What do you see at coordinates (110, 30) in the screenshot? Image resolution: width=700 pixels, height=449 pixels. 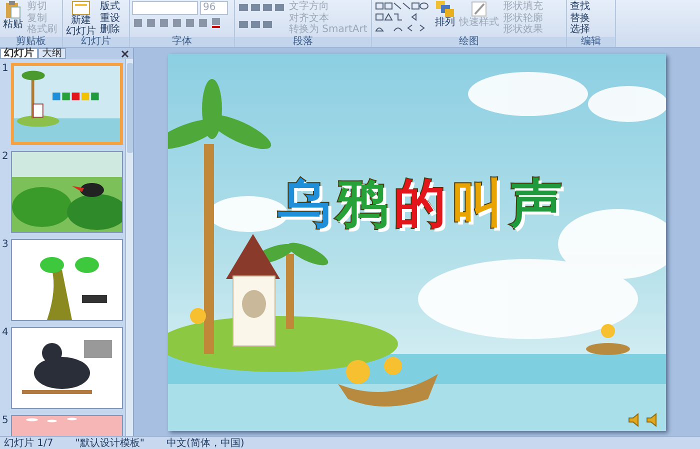 I see `slide-command: 删除` at bounding box center [110, 30].